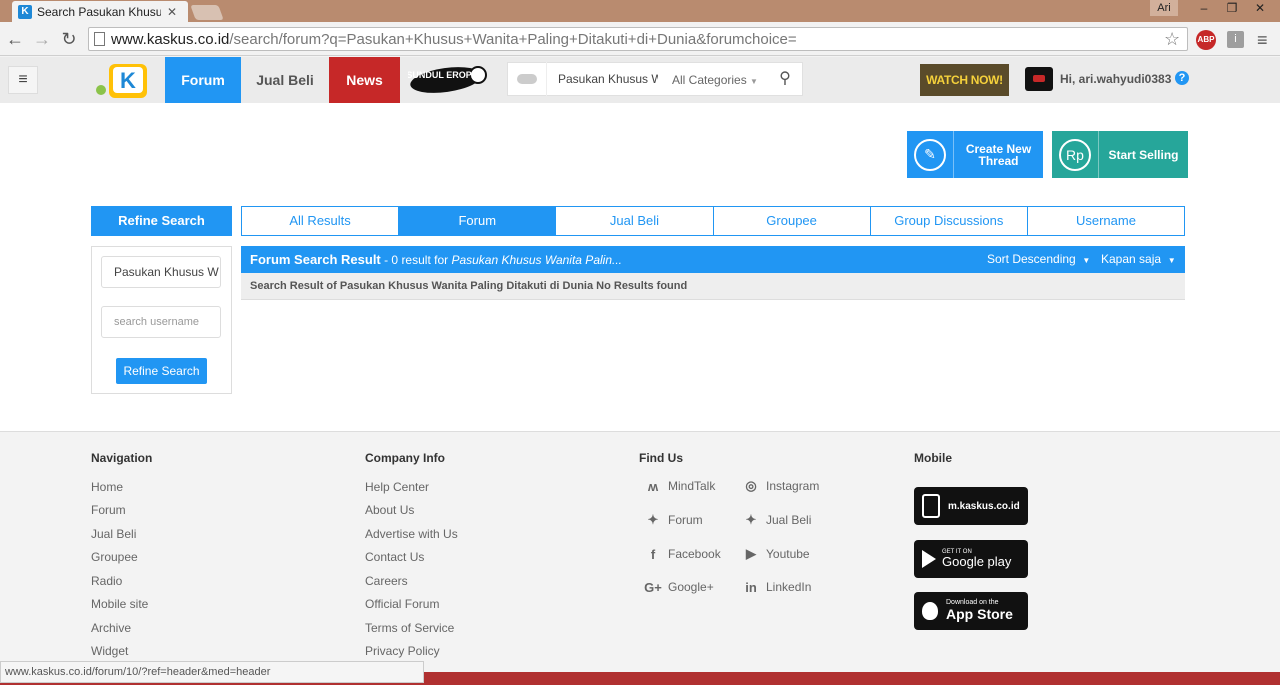  What do you see at coordinates (15, 39) in the screenshot?
I see `back-icon: ←` at bounding box center [15, 39].